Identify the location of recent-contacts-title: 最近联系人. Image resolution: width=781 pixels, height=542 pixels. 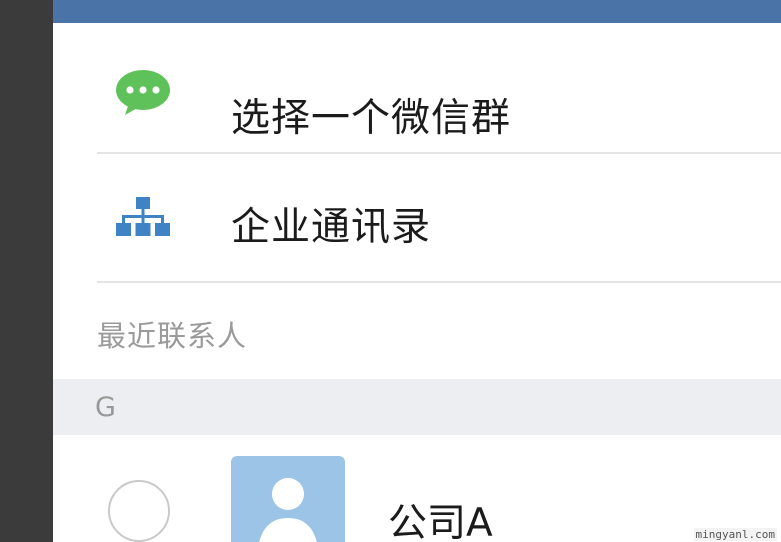
(172, 336).